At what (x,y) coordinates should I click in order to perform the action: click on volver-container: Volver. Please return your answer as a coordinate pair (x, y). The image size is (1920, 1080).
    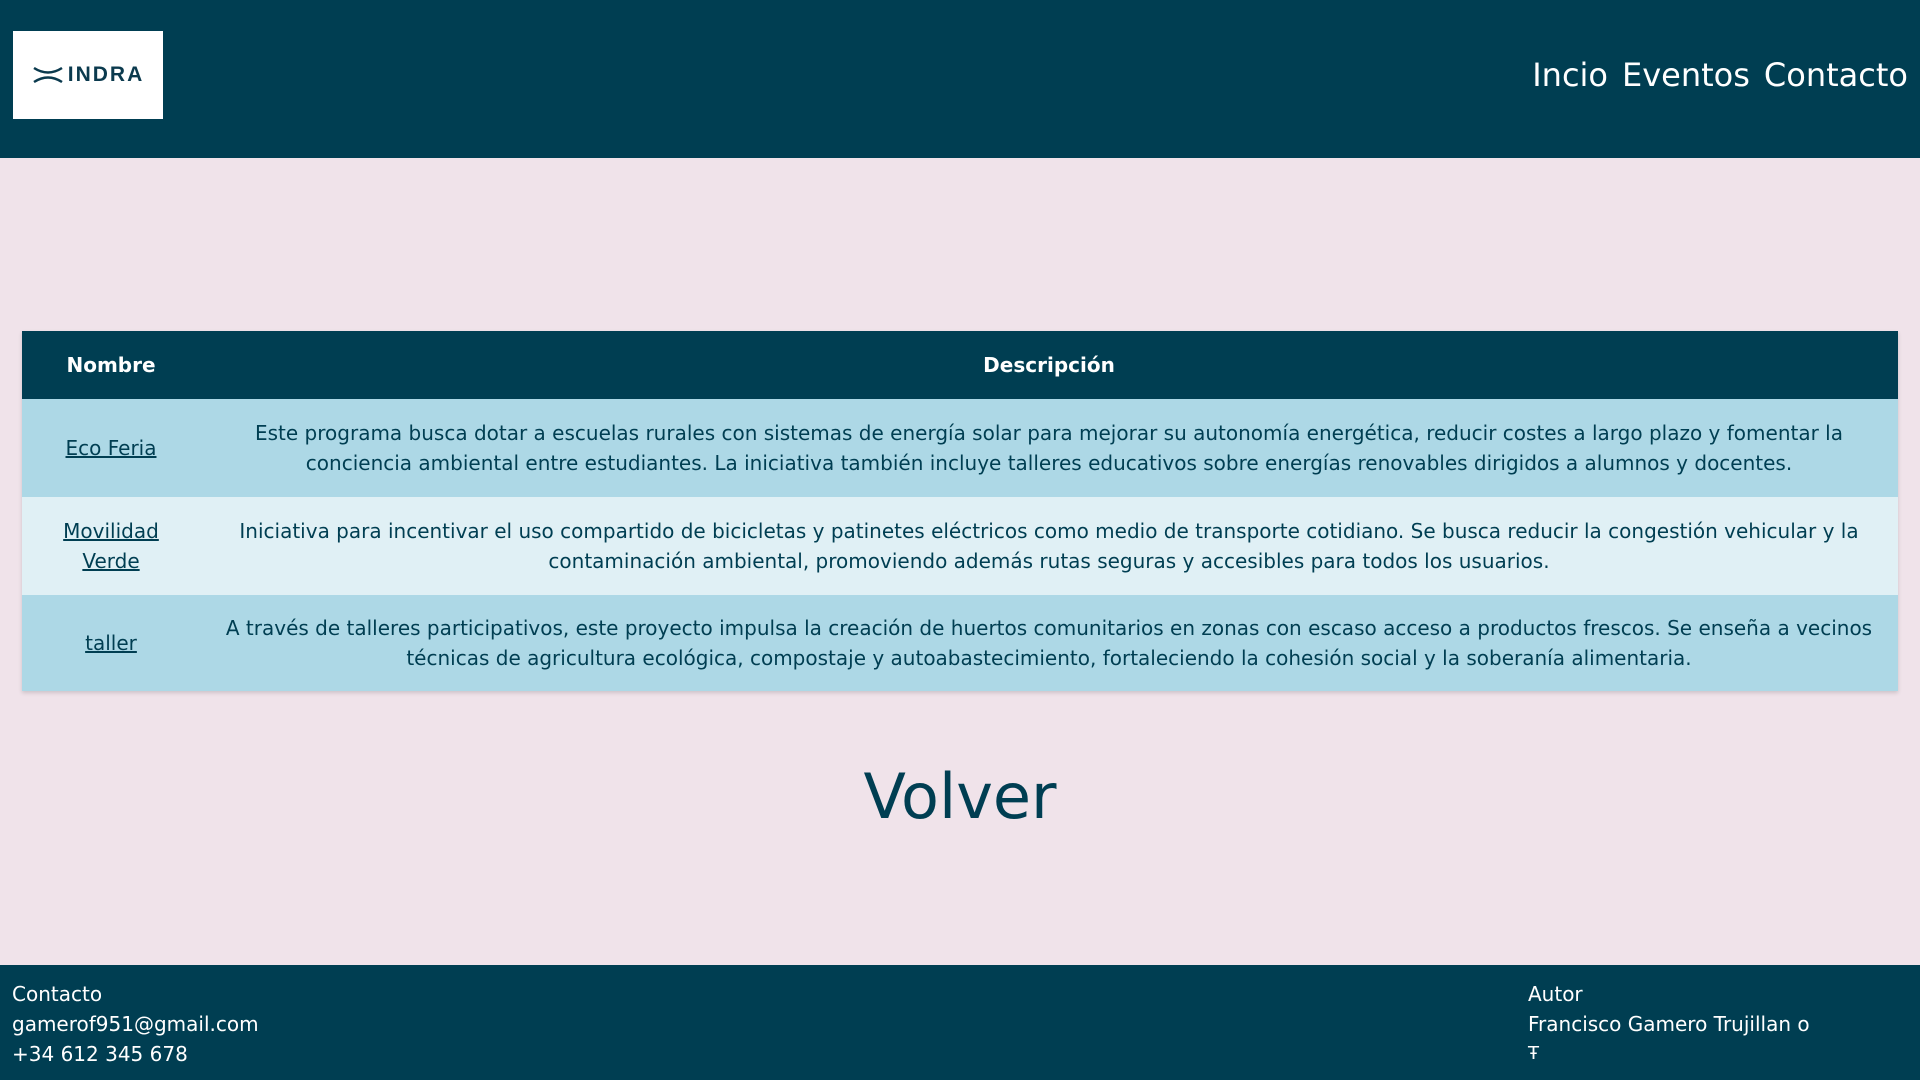
    Looking at the image, I should click on (960, 796).